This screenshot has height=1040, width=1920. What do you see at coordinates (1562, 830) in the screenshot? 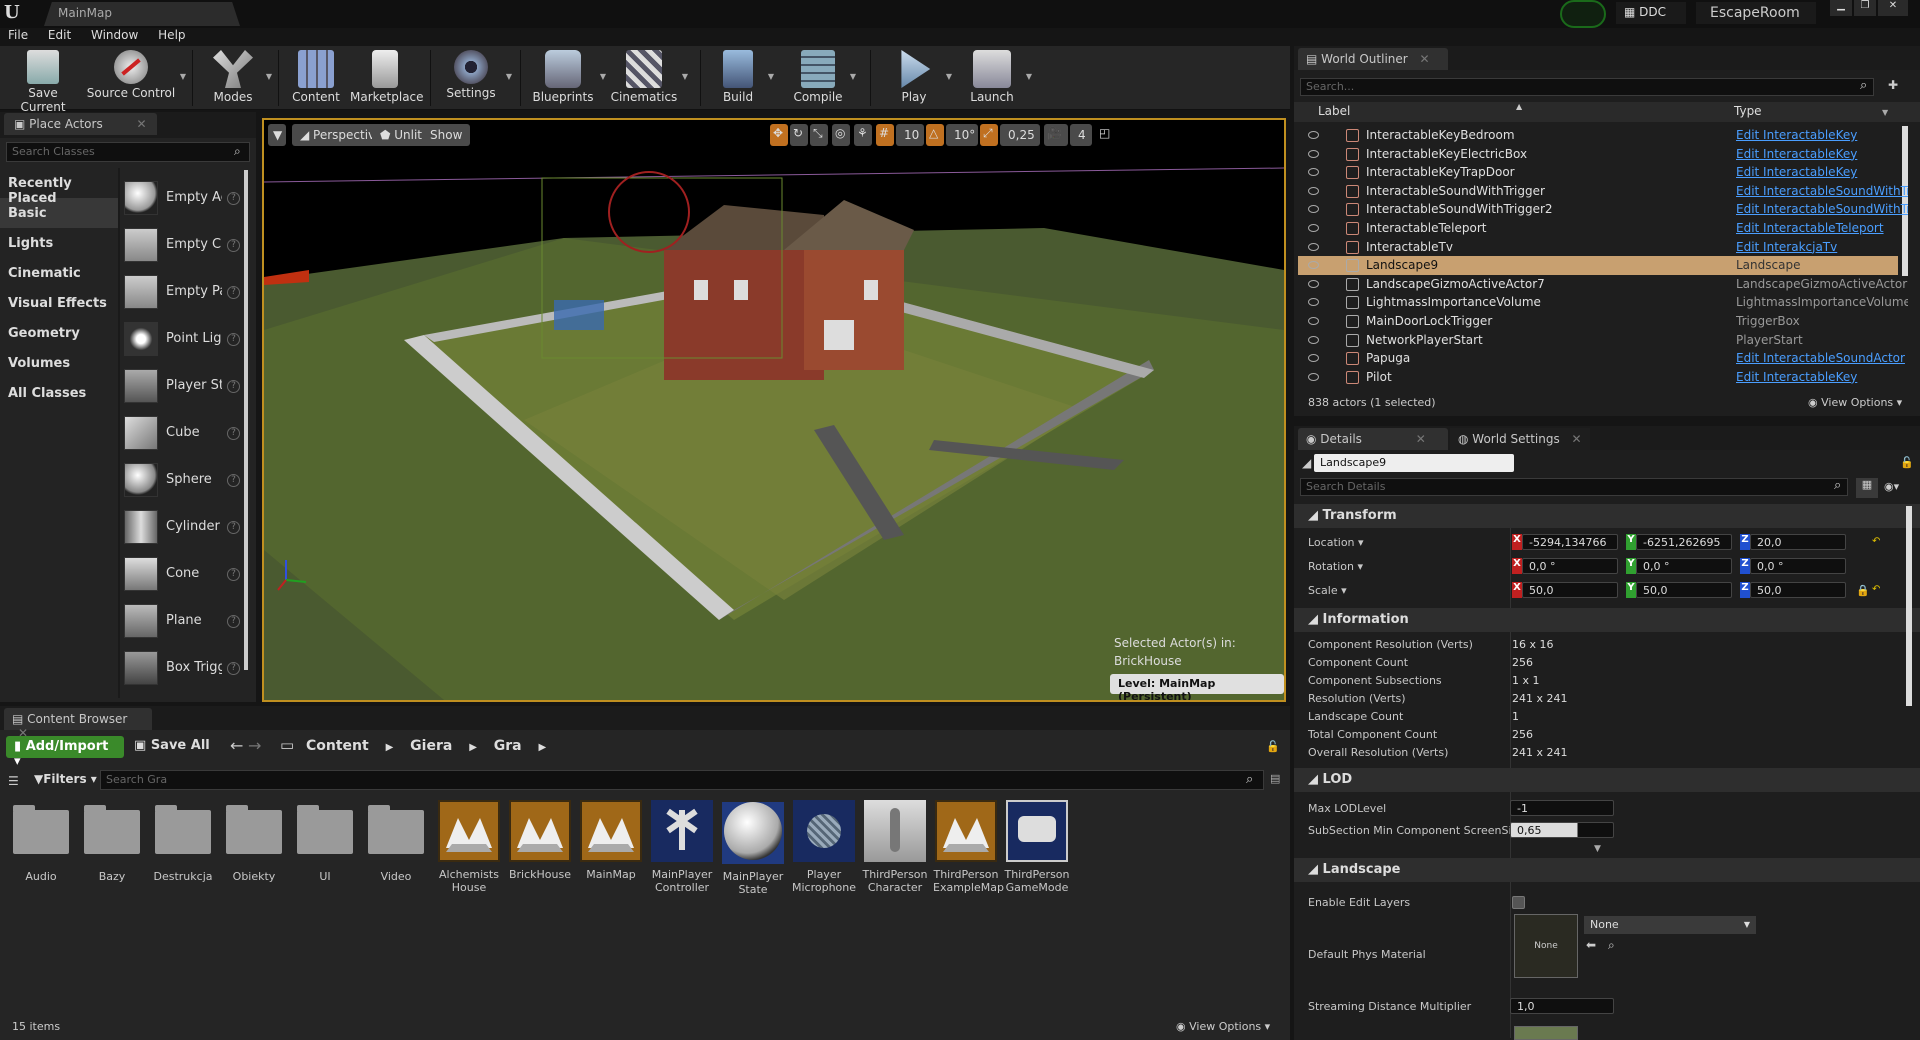
I see `subsection-slider: 0,65` at bounding box center [1562, 830].